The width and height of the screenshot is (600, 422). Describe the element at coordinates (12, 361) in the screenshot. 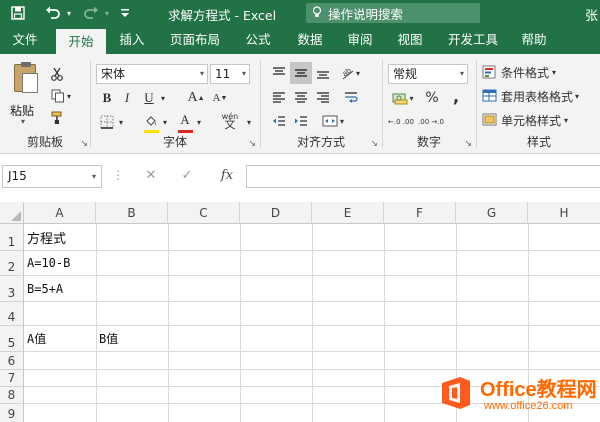

I see `row-header-6: 6` at that location.